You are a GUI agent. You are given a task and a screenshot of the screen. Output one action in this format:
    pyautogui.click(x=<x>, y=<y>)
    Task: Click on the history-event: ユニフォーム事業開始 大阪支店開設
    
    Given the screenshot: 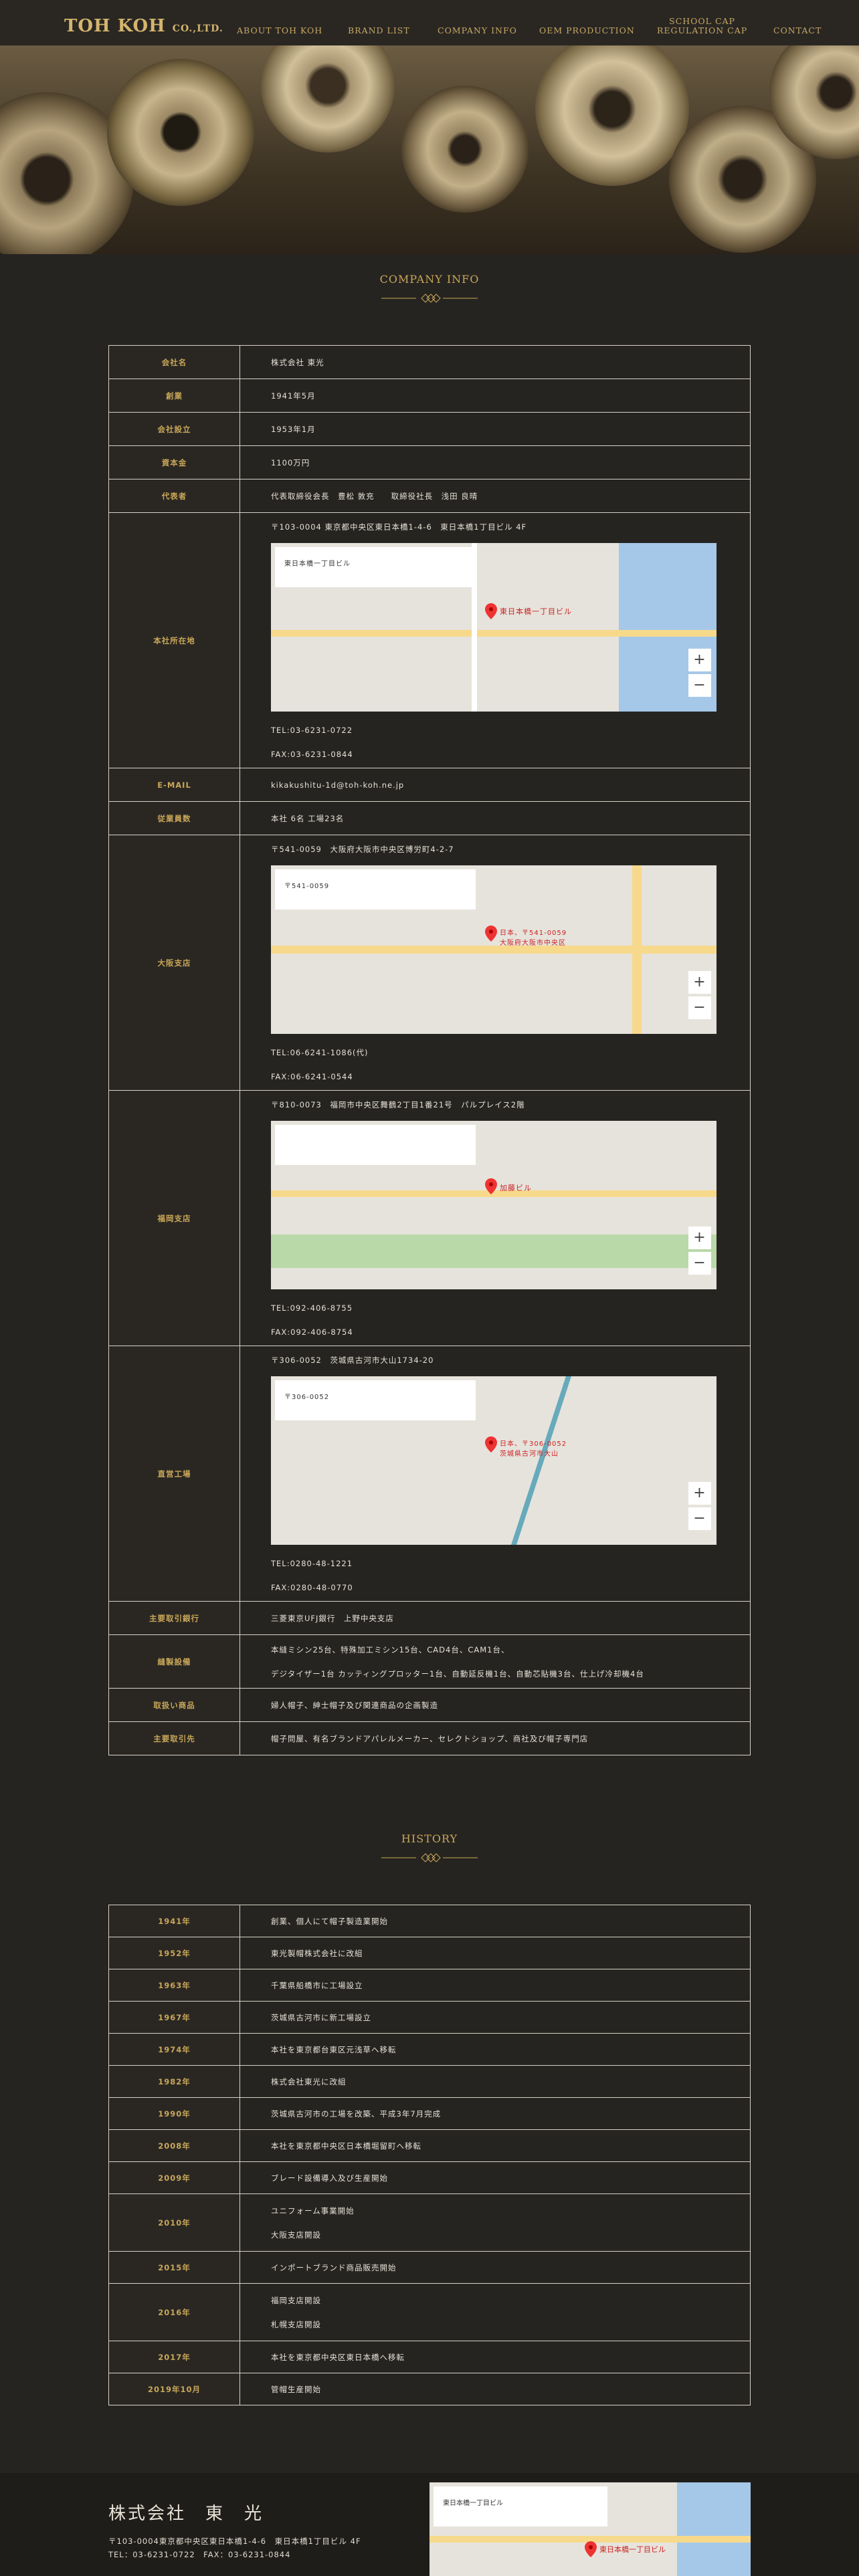 What is the action you would take?
    pyautogui.click(x=495, y=2222)
    